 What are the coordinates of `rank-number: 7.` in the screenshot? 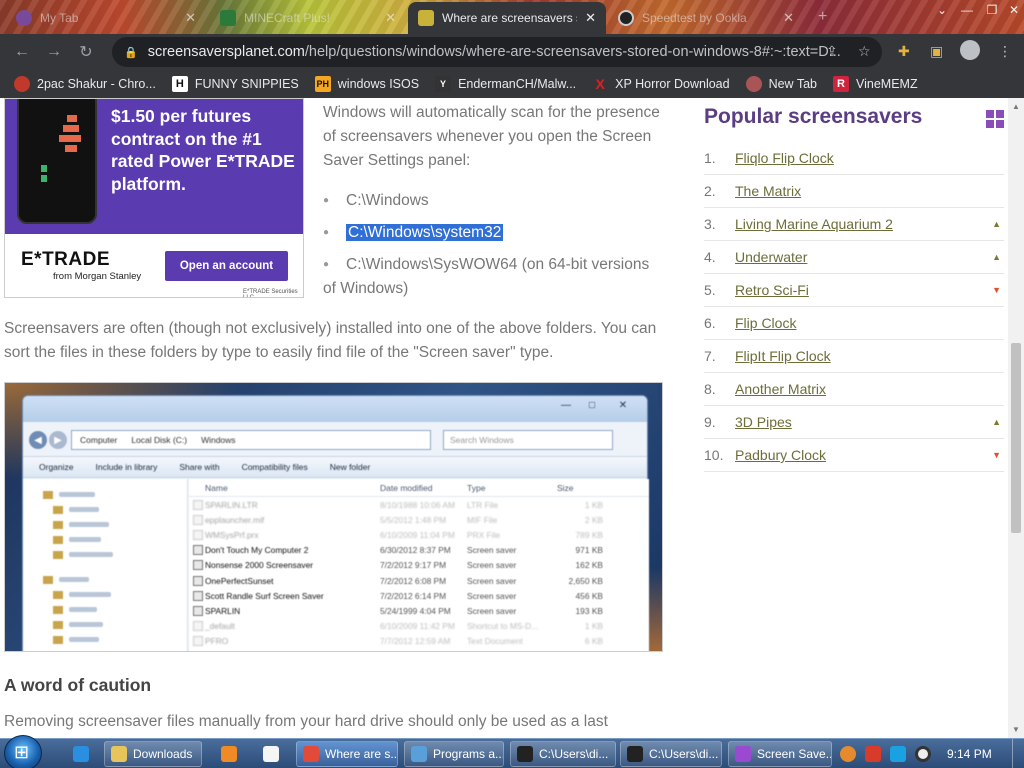 It's located at (710, 356).